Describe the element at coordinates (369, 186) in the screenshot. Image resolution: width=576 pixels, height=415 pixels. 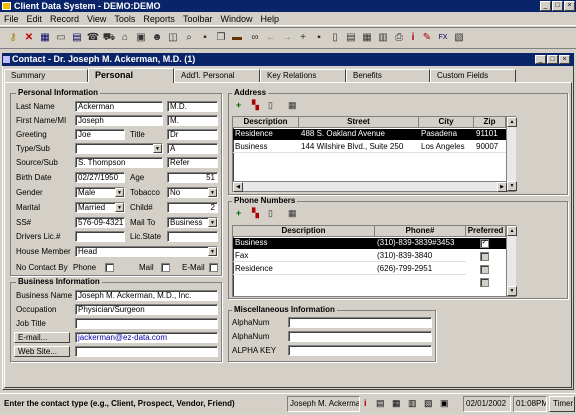
I see `address-horizontal-scrollbar: ◀ ▶` at that location.